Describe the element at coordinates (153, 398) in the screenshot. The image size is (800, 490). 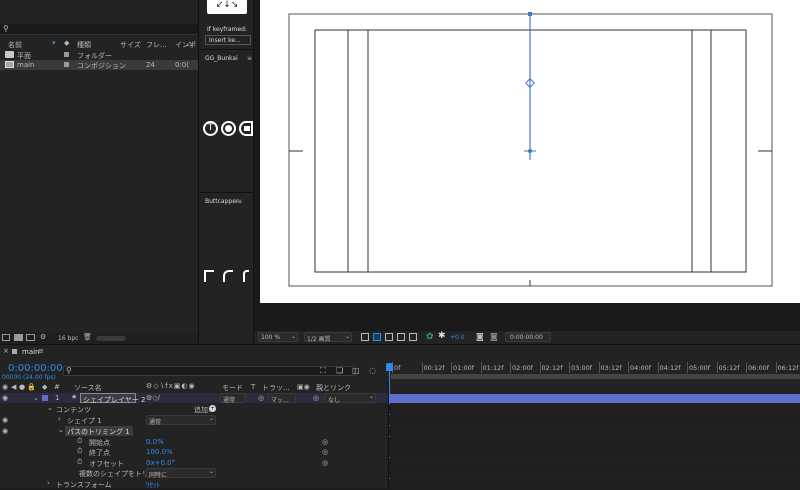
I see `layer-switches: ⚙◇∕` at that location.